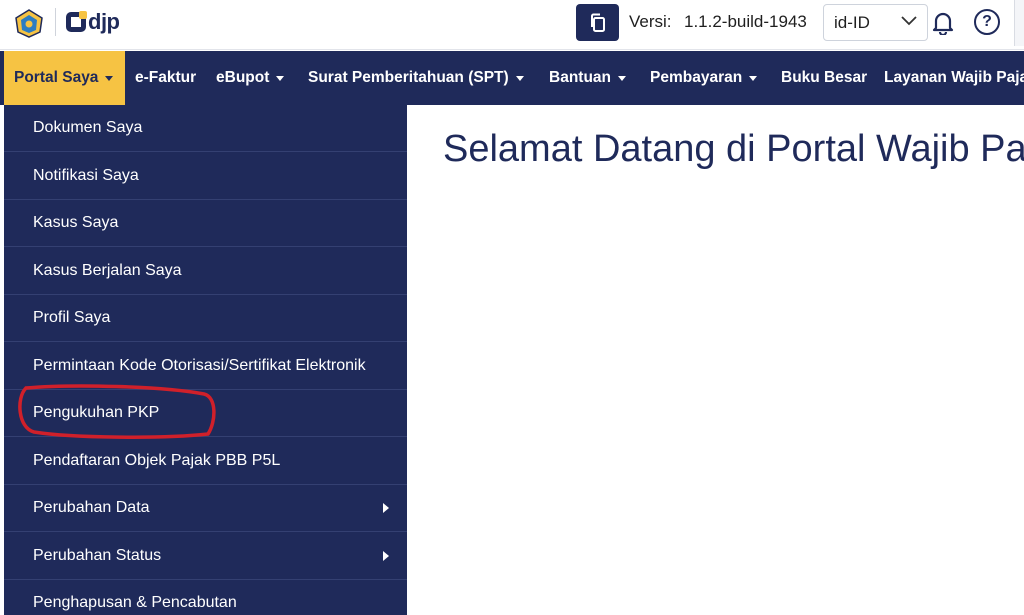 The image size is (1024, 615). Describe the element at coordinates (205, 128) in the screenshot. I see `menu-item-dokumen-saya: Dokumen Saya` at that location.